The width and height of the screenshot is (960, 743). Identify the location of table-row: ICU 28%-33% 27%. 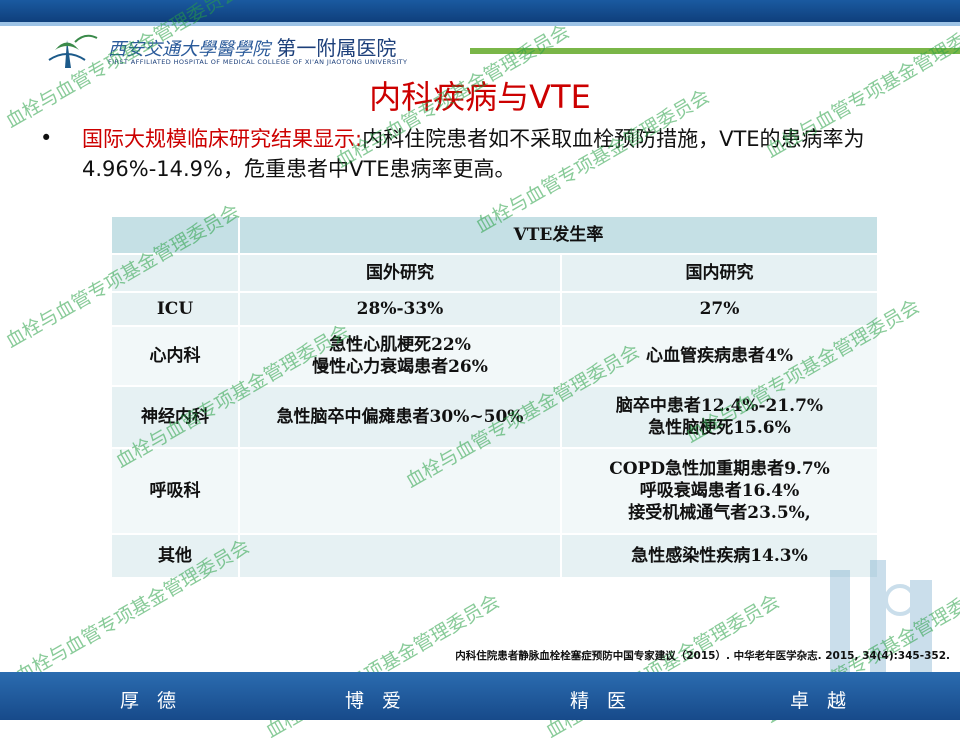
(494, 309).